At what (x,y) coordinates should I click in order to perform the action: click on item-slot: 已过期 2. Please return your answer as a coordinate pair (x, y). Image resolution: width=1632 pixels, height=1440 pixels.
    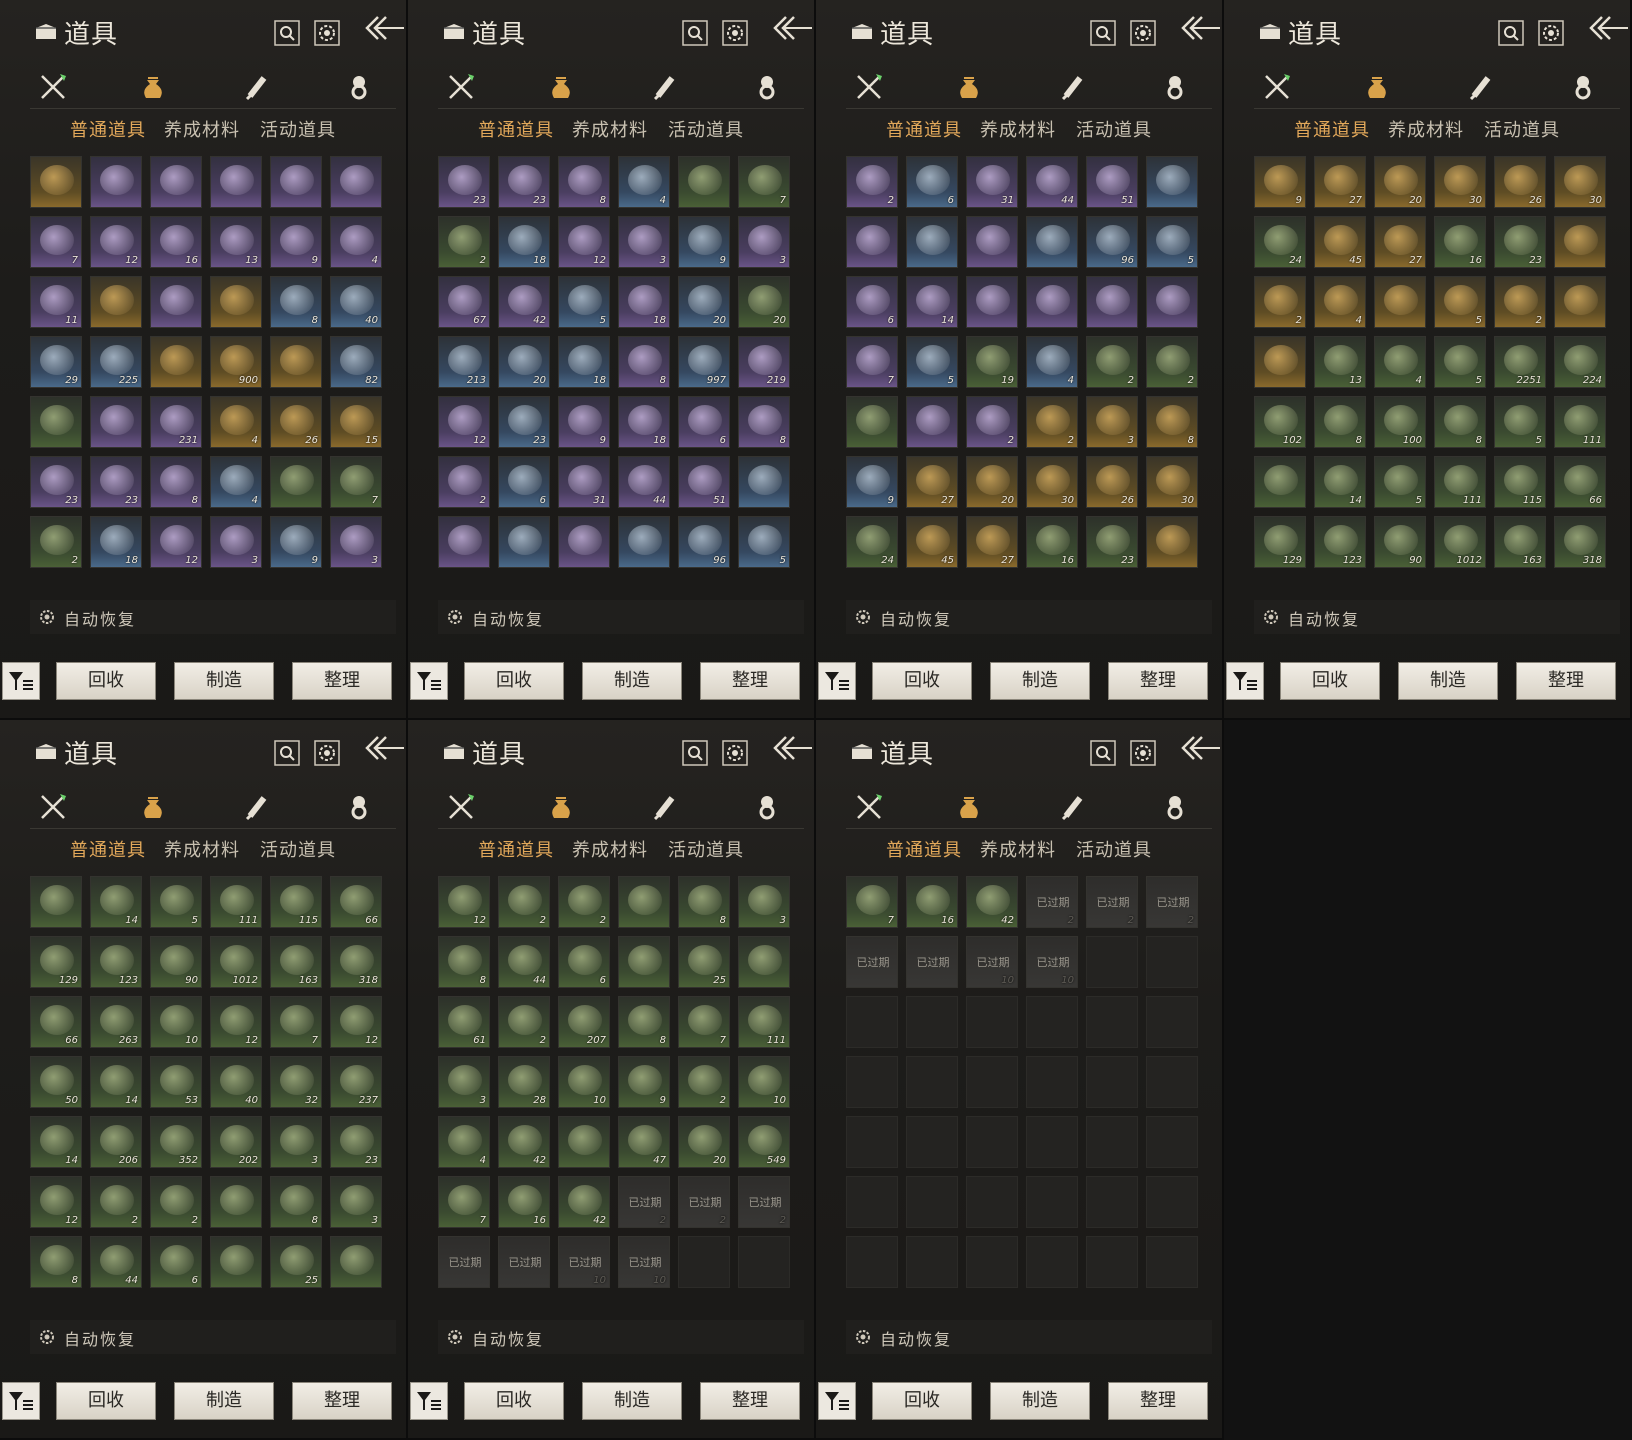
    Looking at the image, I should click on (704, 1202).